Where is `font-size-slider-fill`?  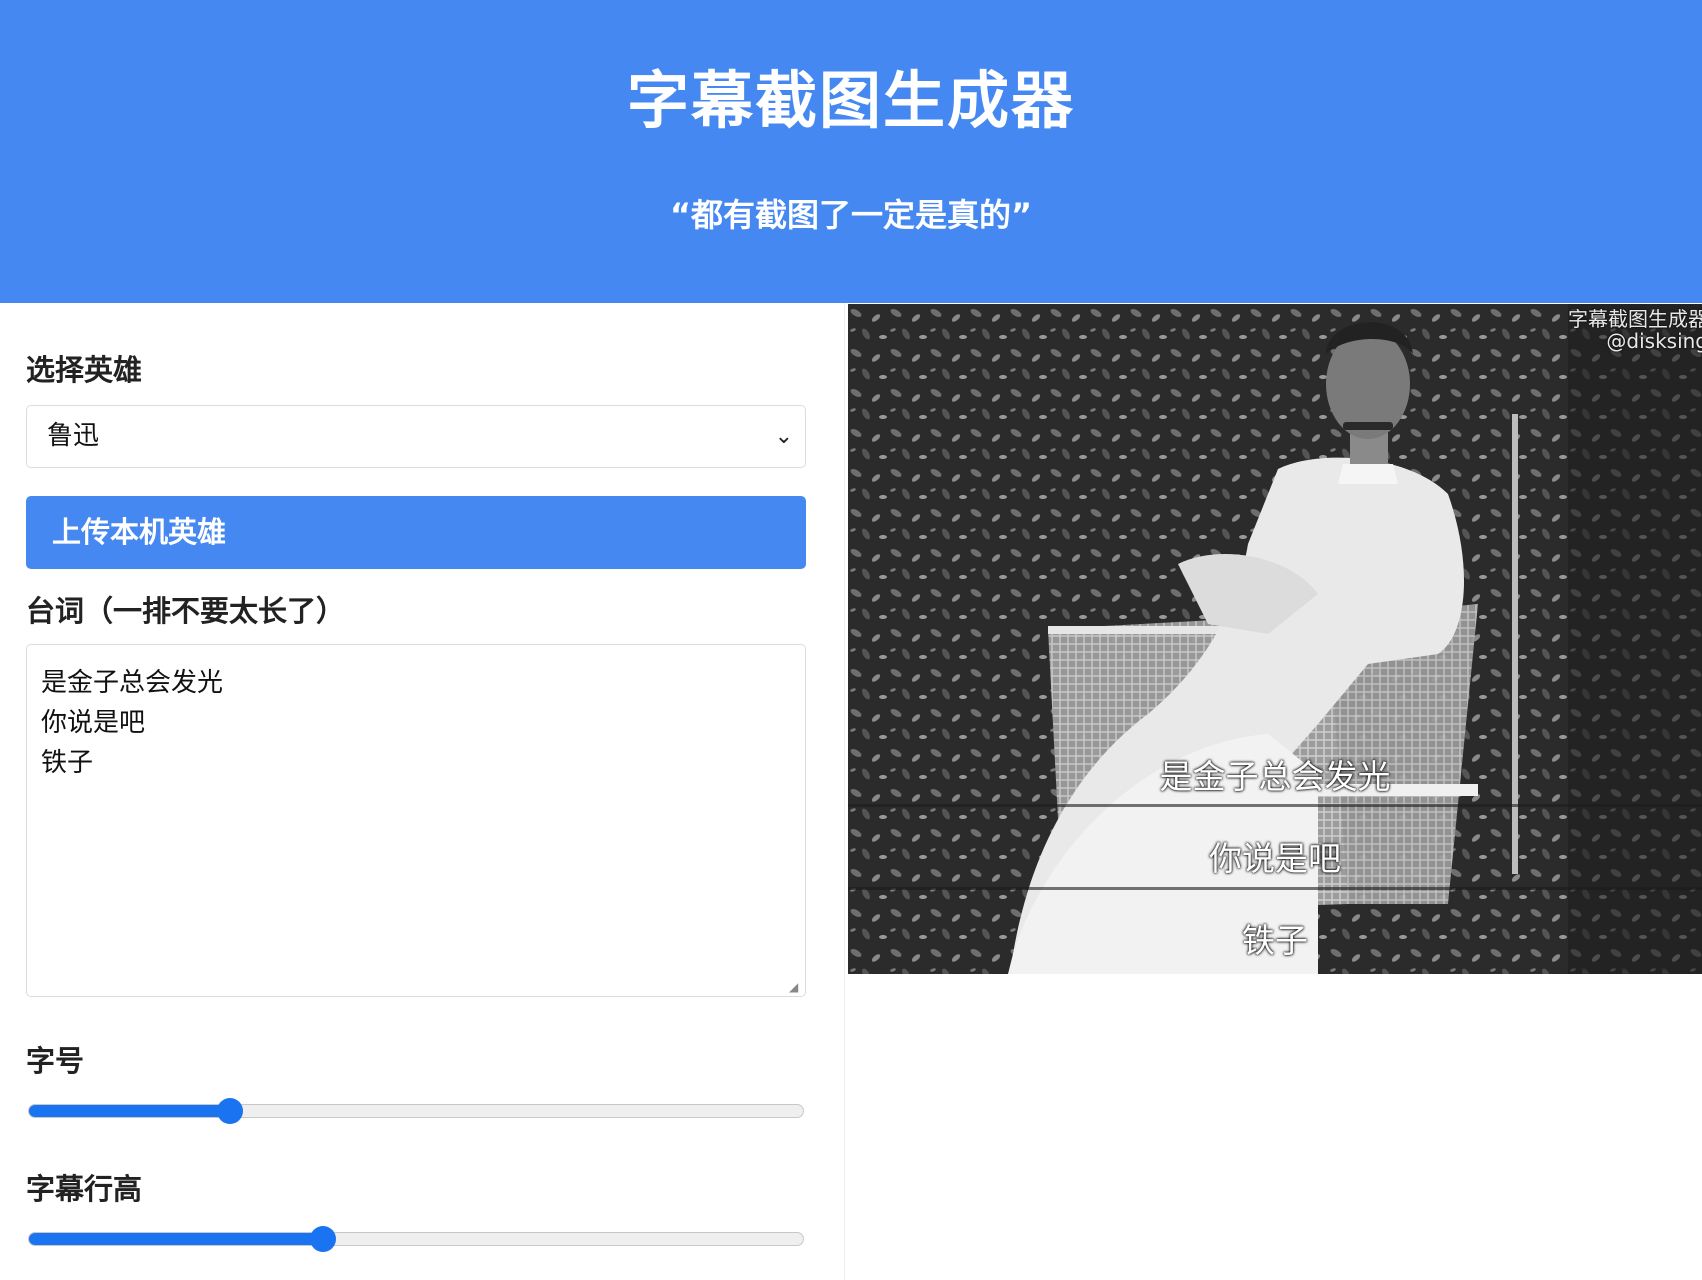 font-size-slider-fill is located at coordinates (130, 1111).